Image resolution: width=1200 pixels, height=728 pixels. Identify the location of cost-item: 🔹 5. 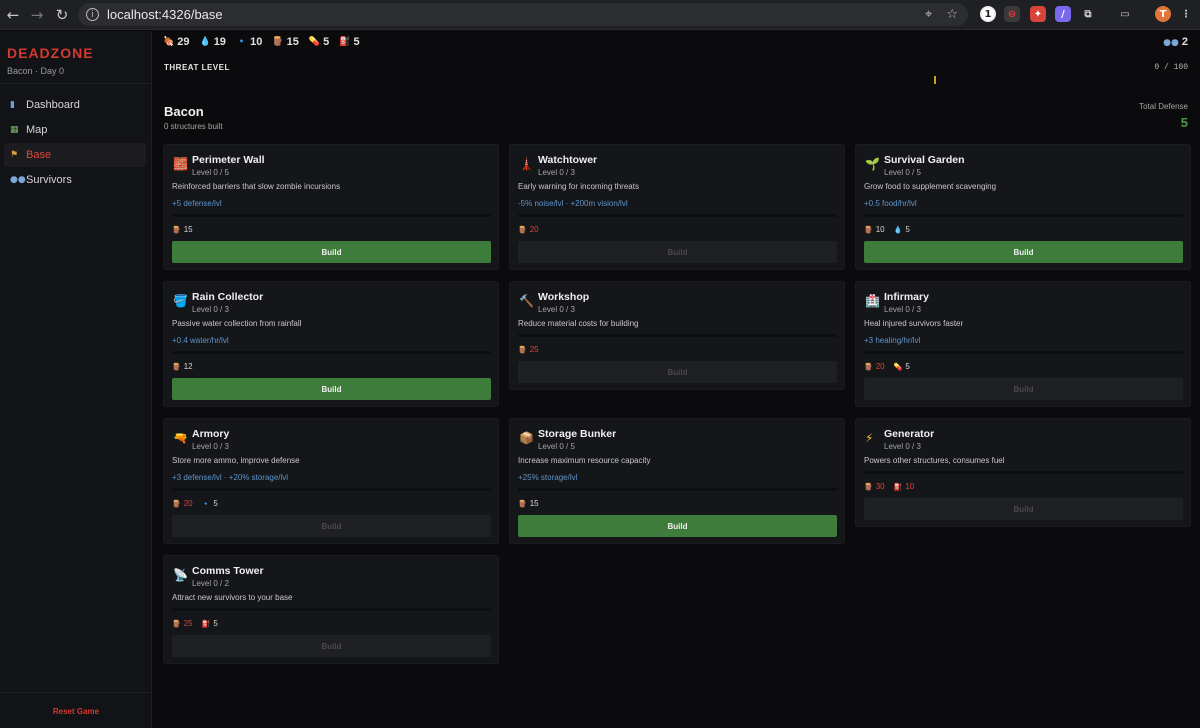
(210, 503).